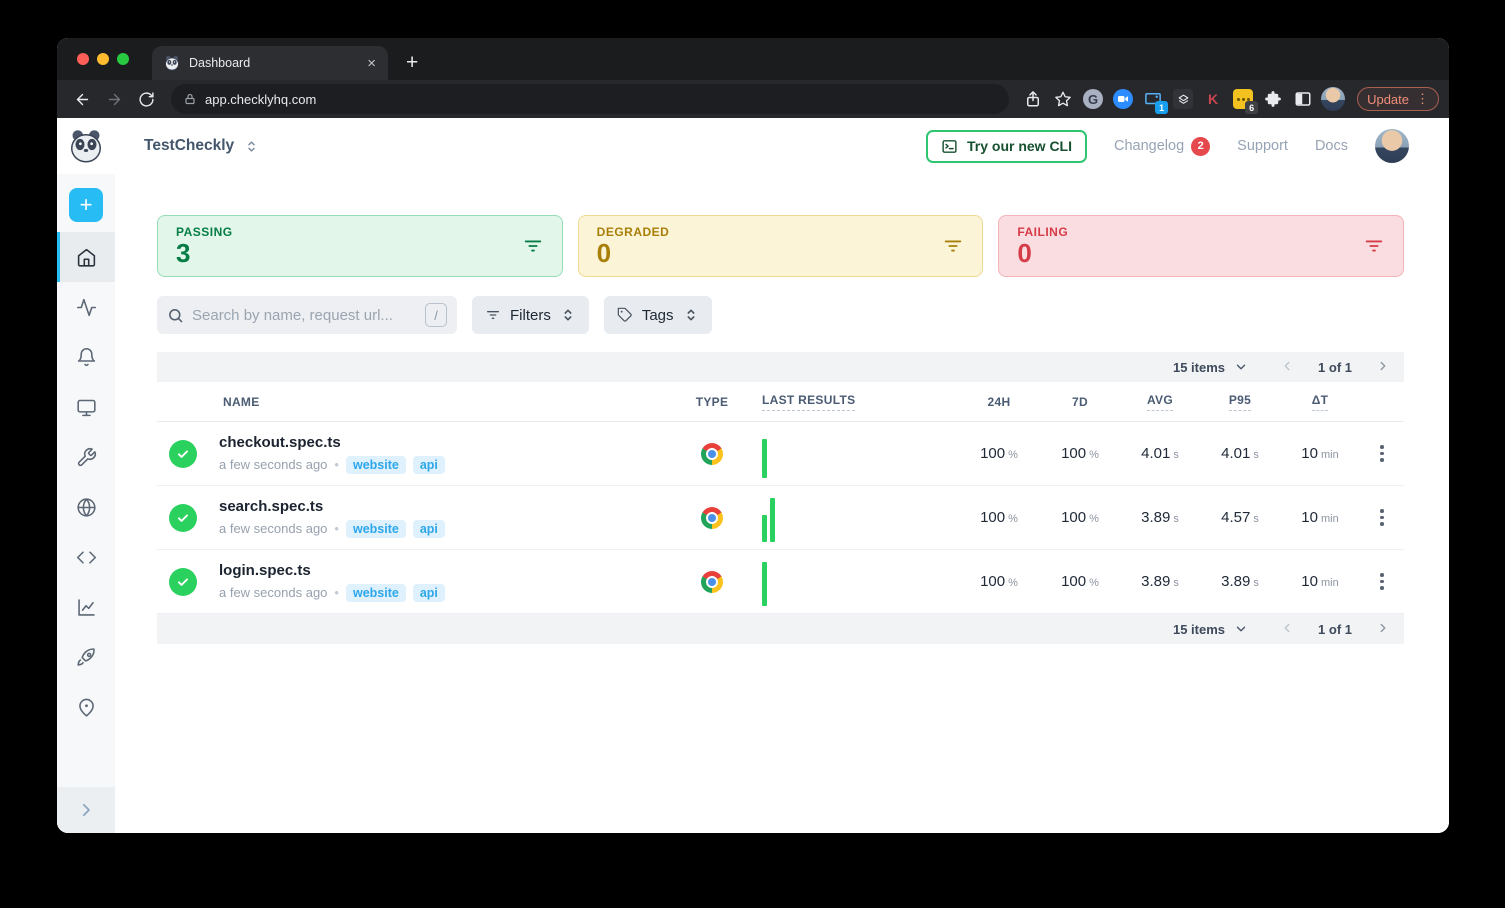 The height and width of the screenshot is (908, 1505). I want to click on video-camera-icon, so click(1123, 99).